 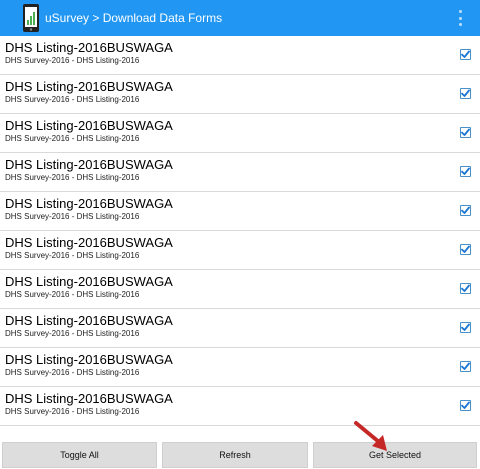 What do you see at coordinates (79, 455) in the screenshot?
I see `toggle-all-button: Toggle All` at bounding box center [79, 455].